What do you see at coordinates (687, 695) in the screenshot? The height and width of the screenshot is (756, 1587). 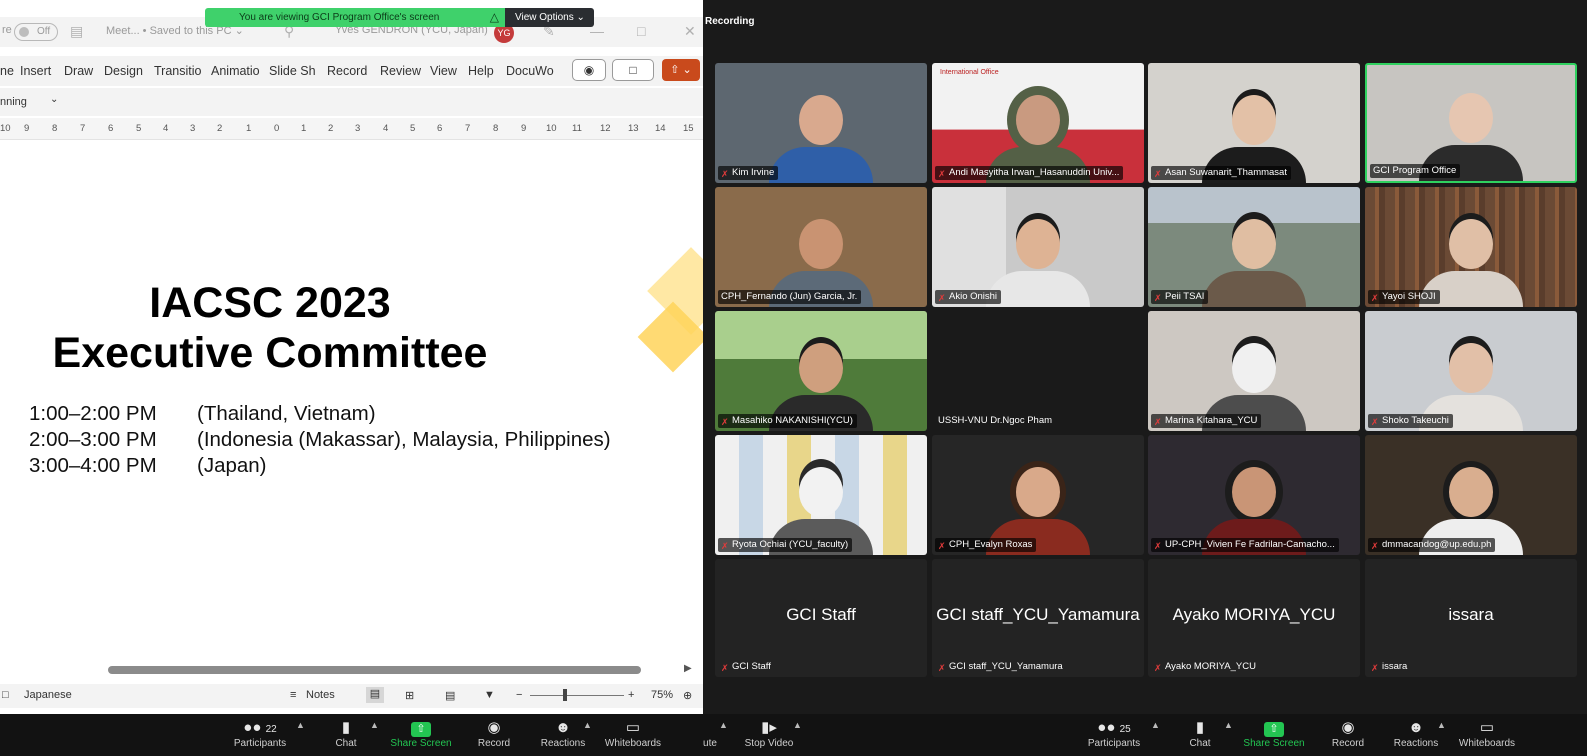 I see `fit-to-window-icon: ⊕` at bounding box center [687, 695].